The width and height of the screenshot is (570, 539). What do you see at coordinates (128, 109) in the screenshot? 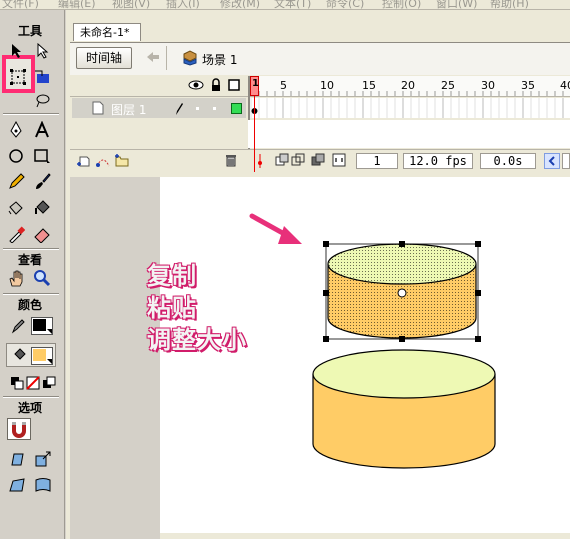
I see `layer-name: 图层 1` at bounding box center [128, 109].